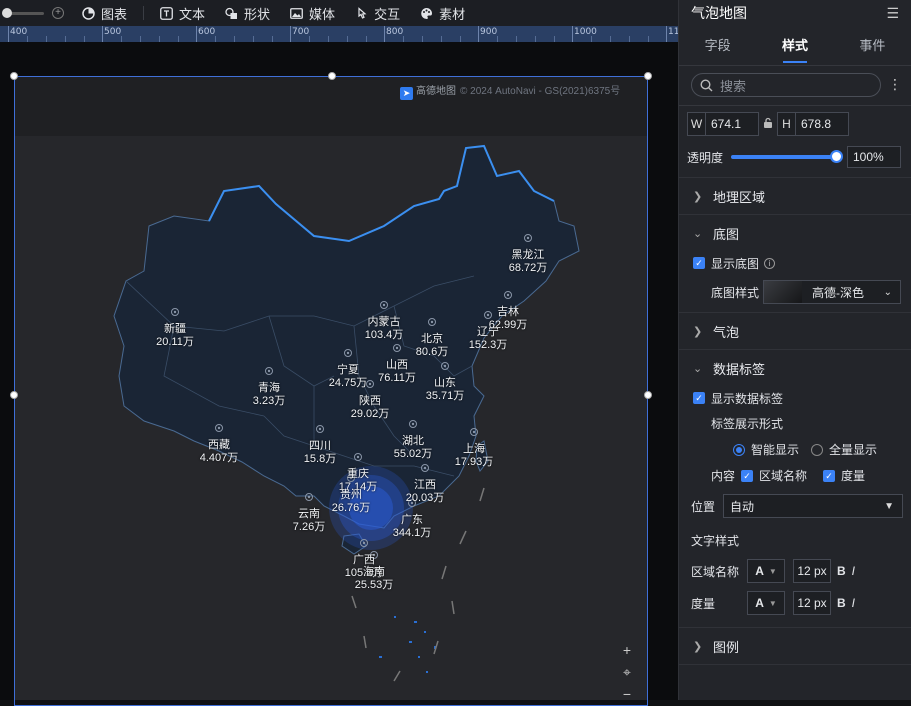 This screenshot has width=911, height=706. What do you see at coordinates (796, 85) in the screenshot?
I see `search-input: 搜索 ⋮` at bounding box center [796, 85].